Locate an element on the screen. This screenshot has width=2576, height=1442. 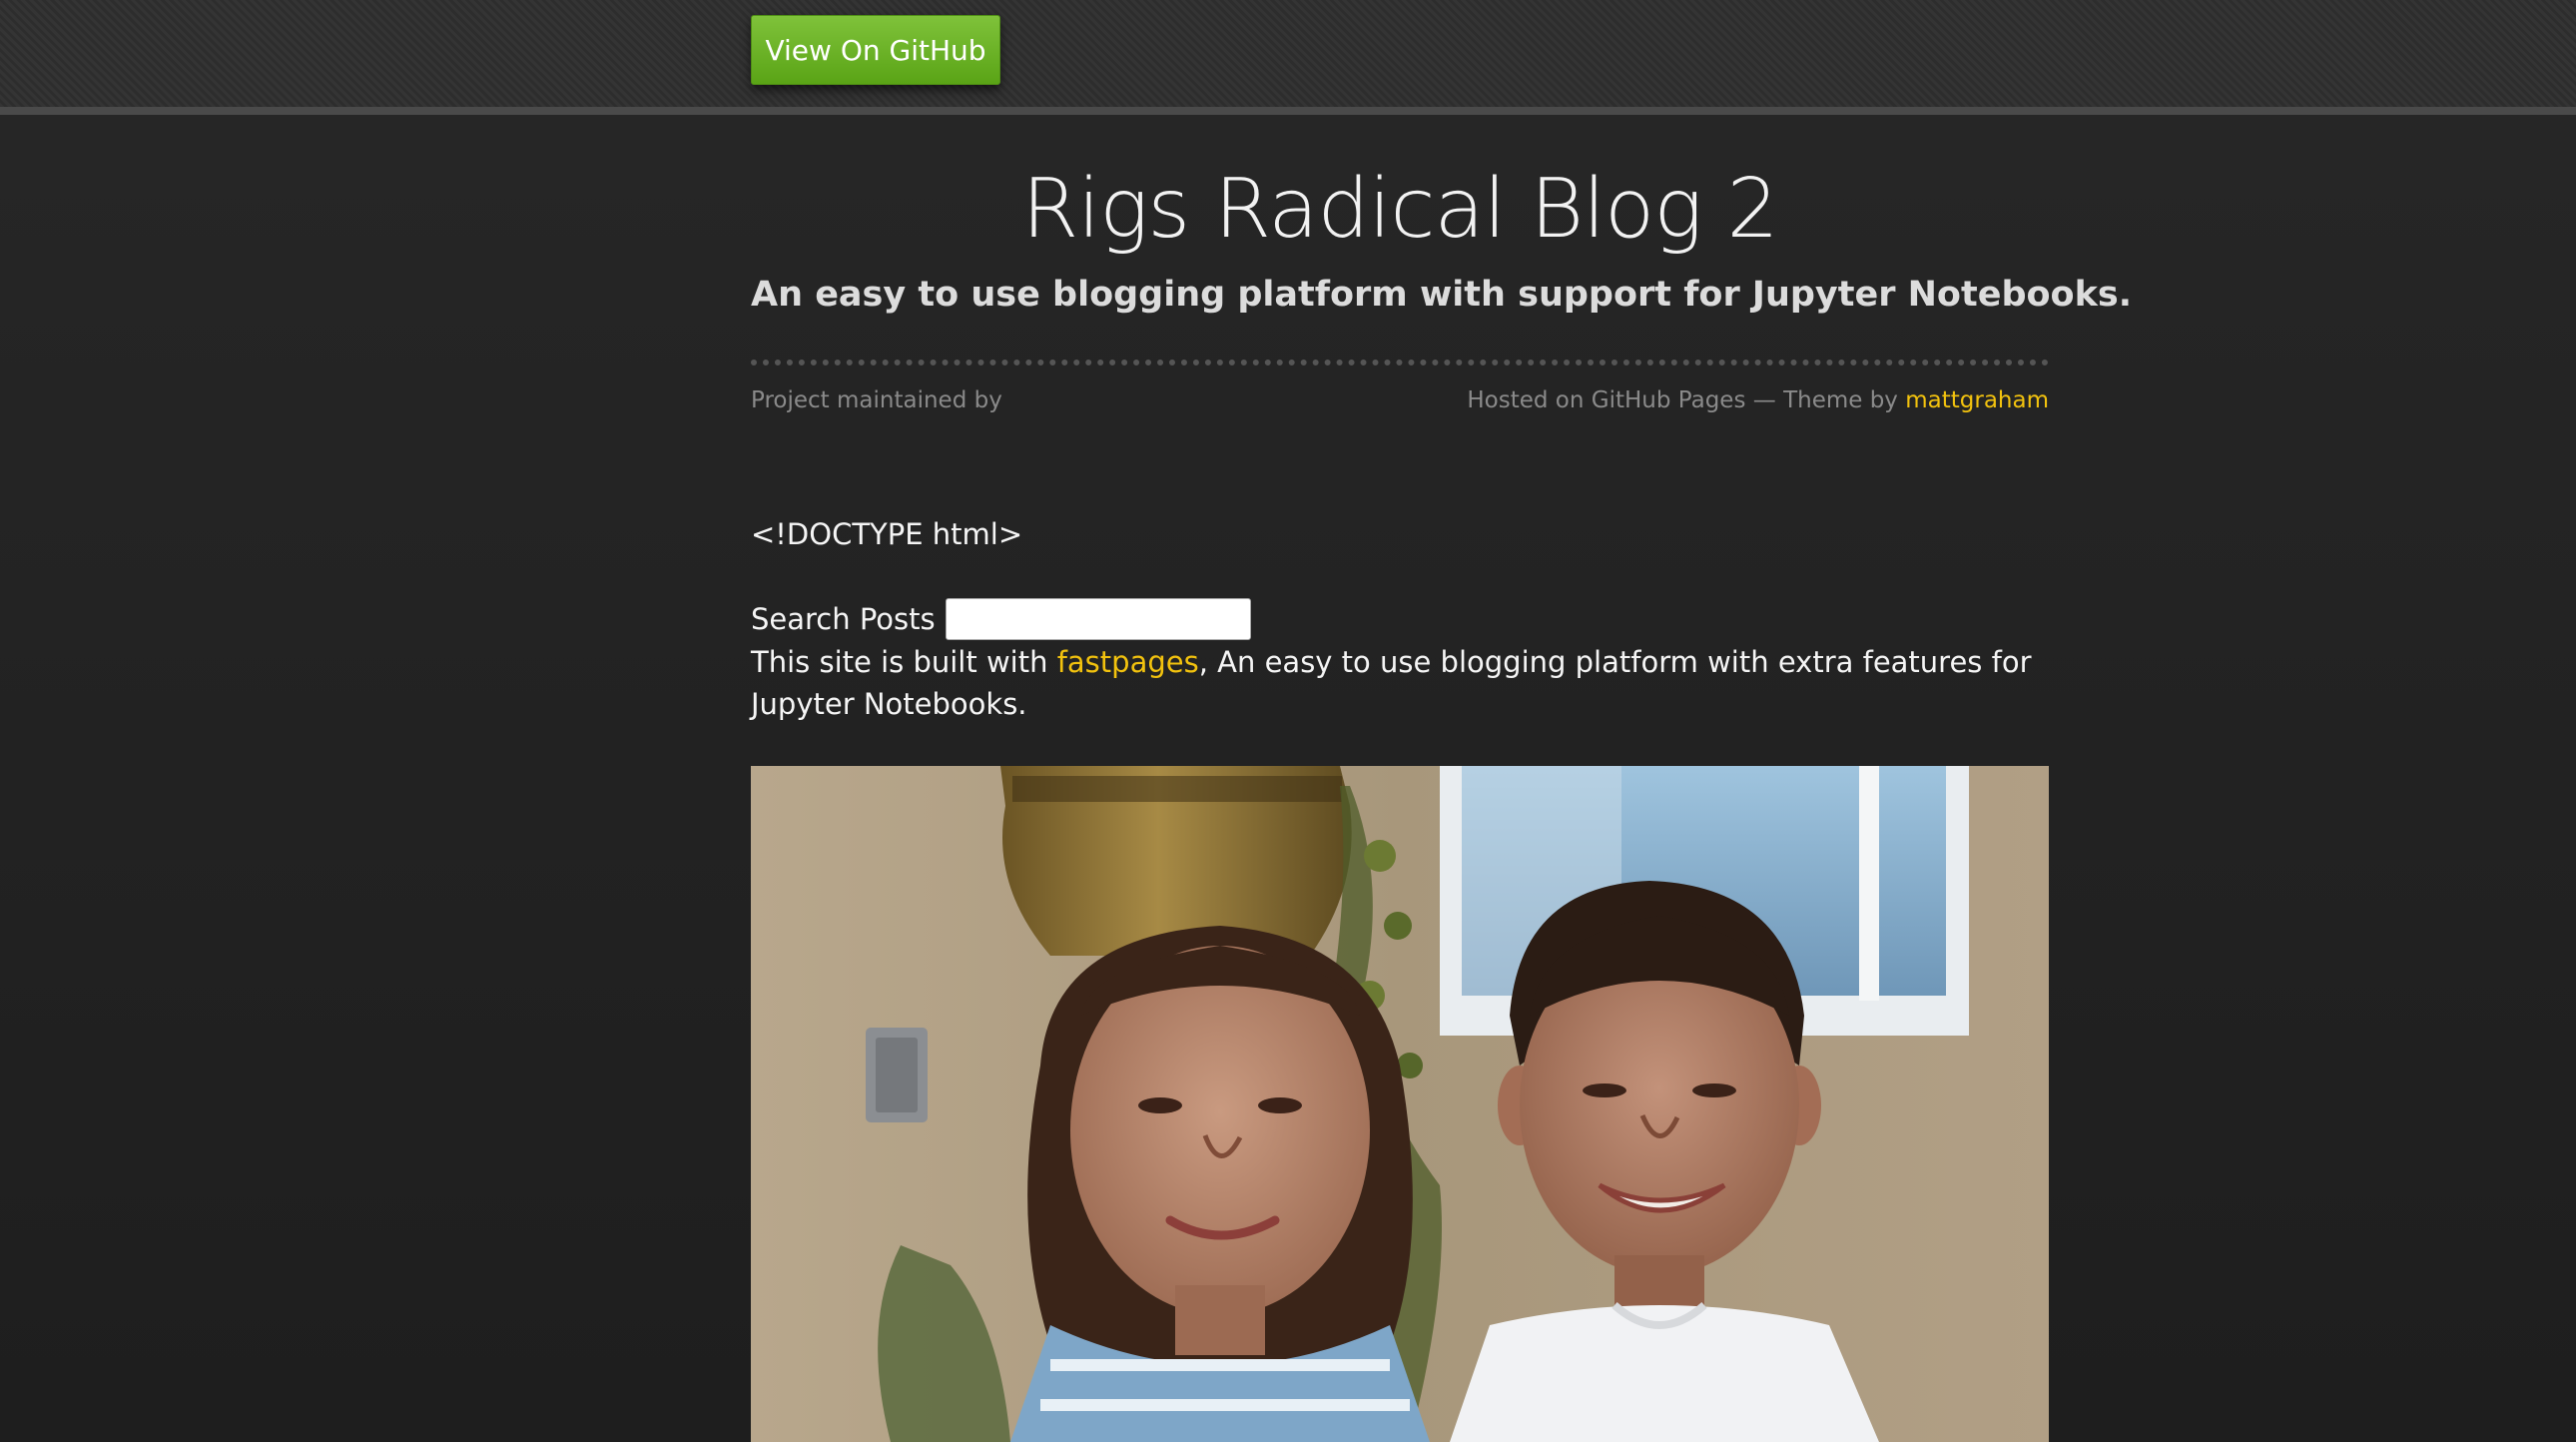
doctype-text: <!DOCTYPE html> is located at coordinates (887, 534).